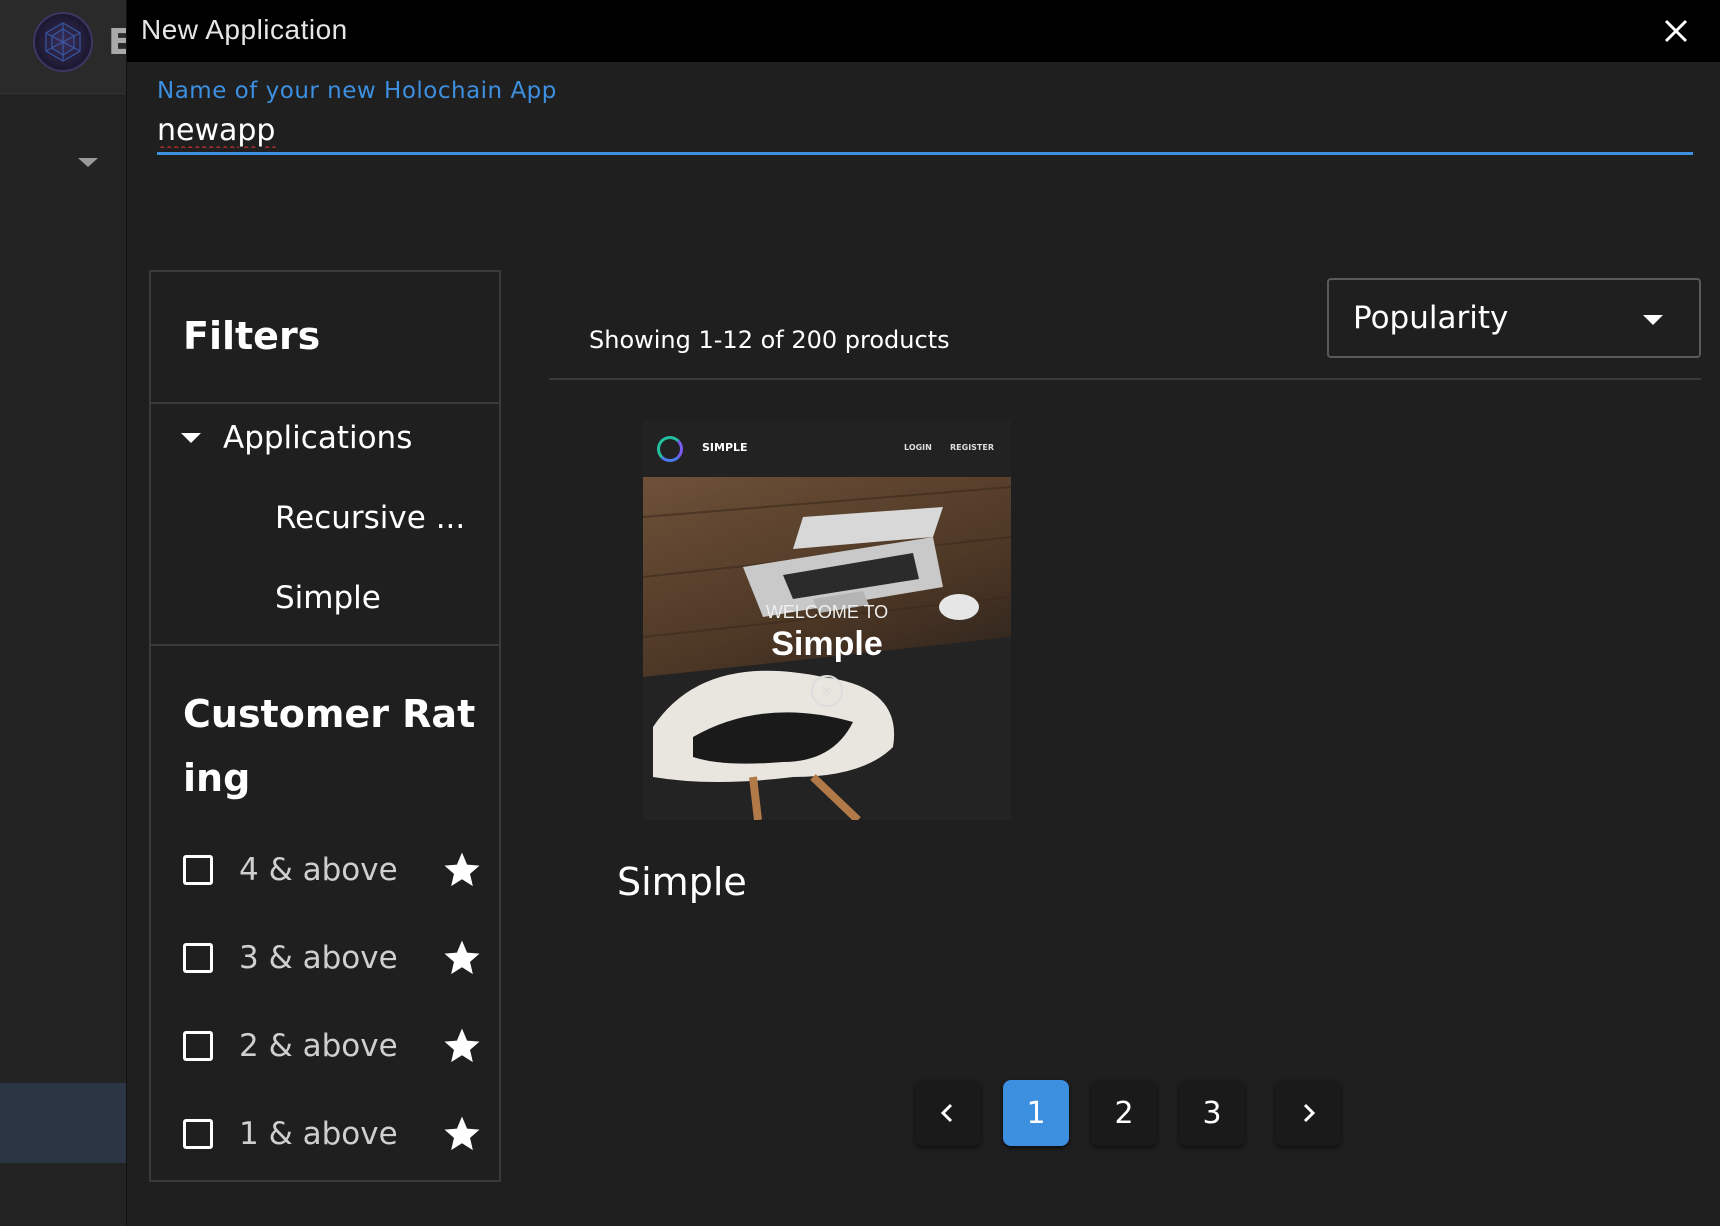  Describe the element at coordinates (670, 449) in the screenshot. I see `thumbnail-logo-icon` at that location.